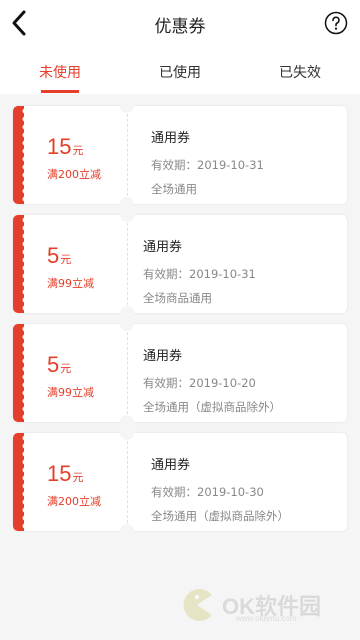 The width and height of the screenshot is (360, 640). What do you see at coordinates (197, 605) in the screenshot?
I see `pacman-logo-icon` at bounding box center [197, 605].